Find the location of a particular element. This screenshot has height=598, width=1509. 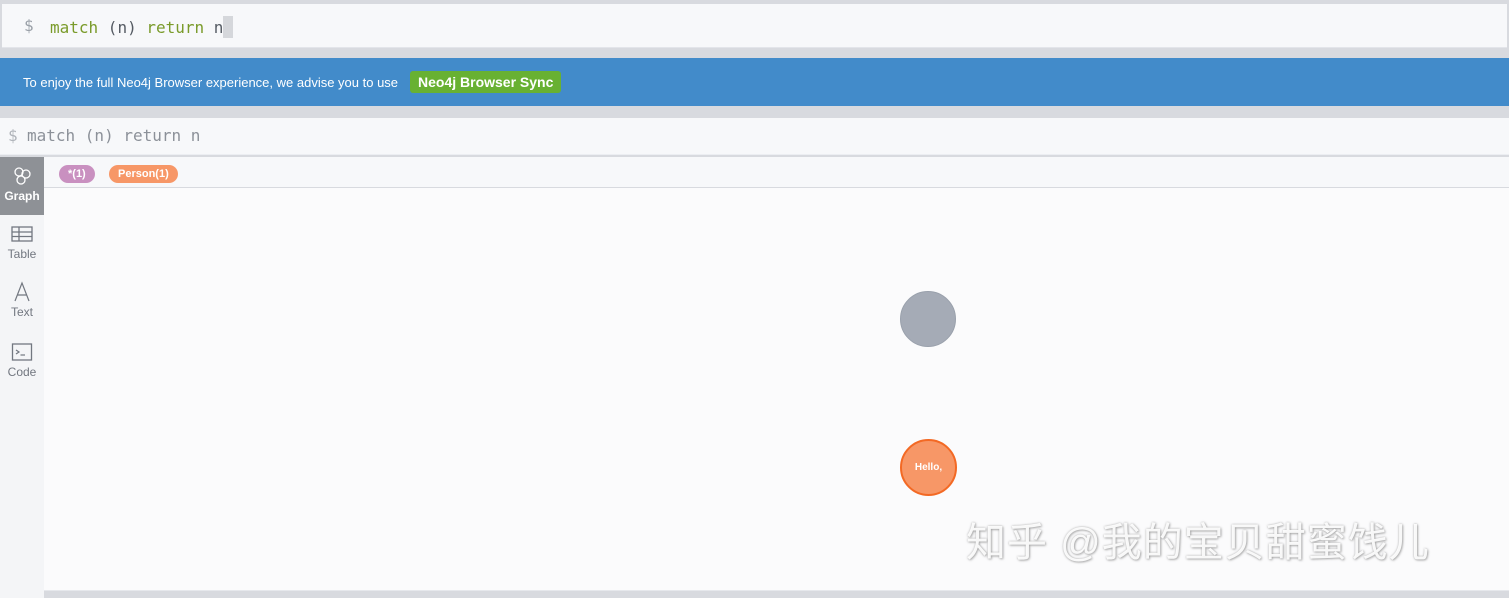

view-sidebar: Graph Table Text Code is located at coordinates (22, 377).